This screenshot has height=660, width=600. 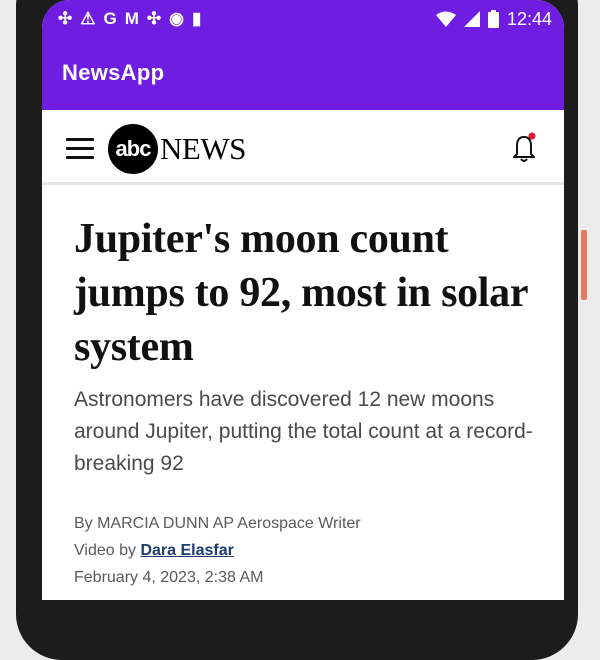 I want to click on video-author-link: Dara Elasfar, so click(x=186, y=550).